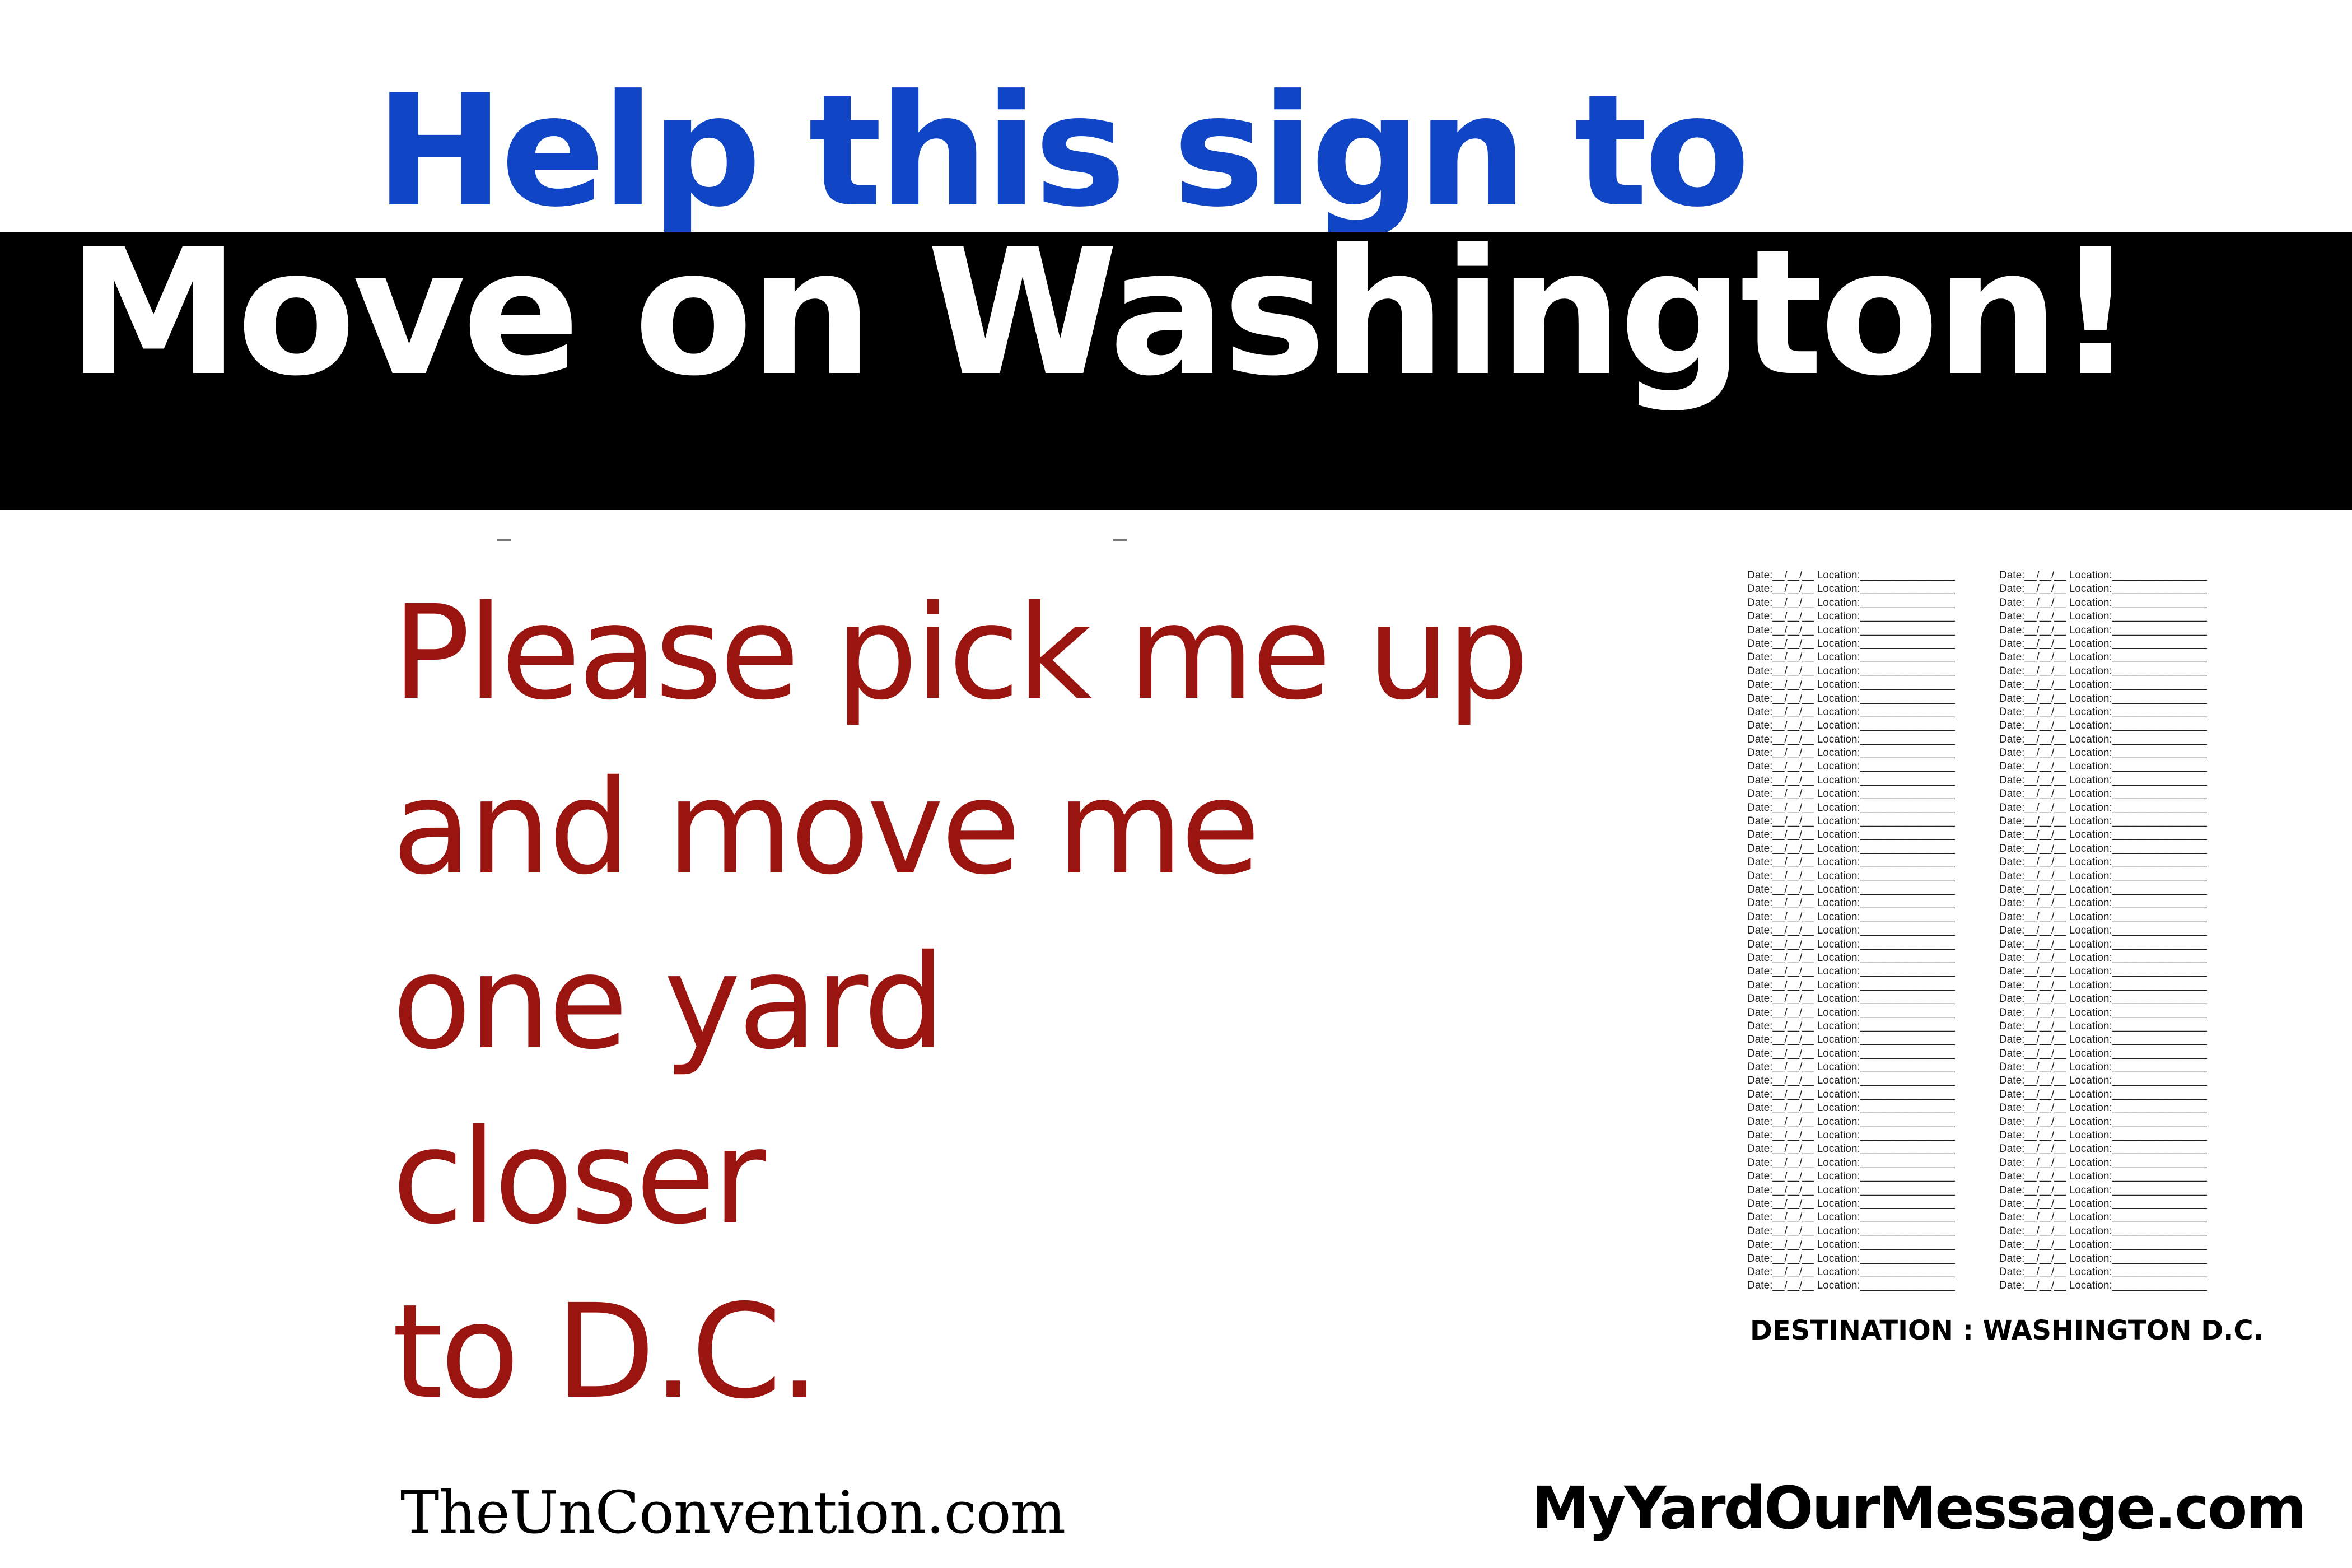 The width and height of the screenshot is (2352, 1568). I want to click on headline-main-line: Move on Washington!, so click(1101, 313).